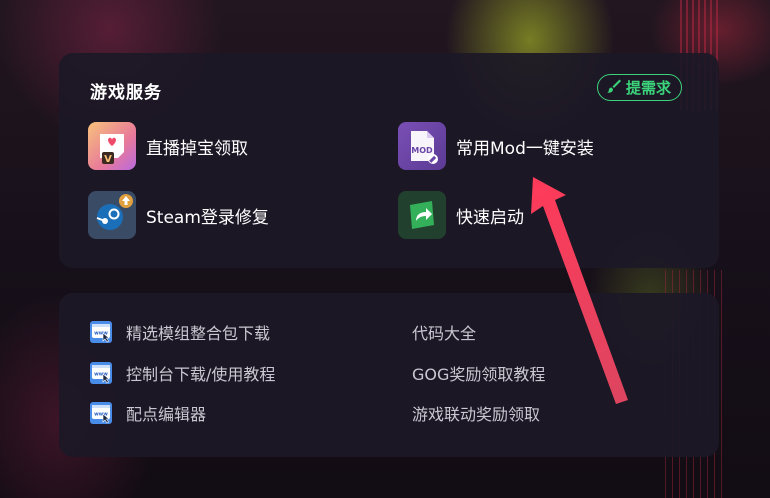 The height and width of the screenshot is (498, 770). I want to click on link-gog-rewards: GOG奖励领取教程, so click(478, 373).